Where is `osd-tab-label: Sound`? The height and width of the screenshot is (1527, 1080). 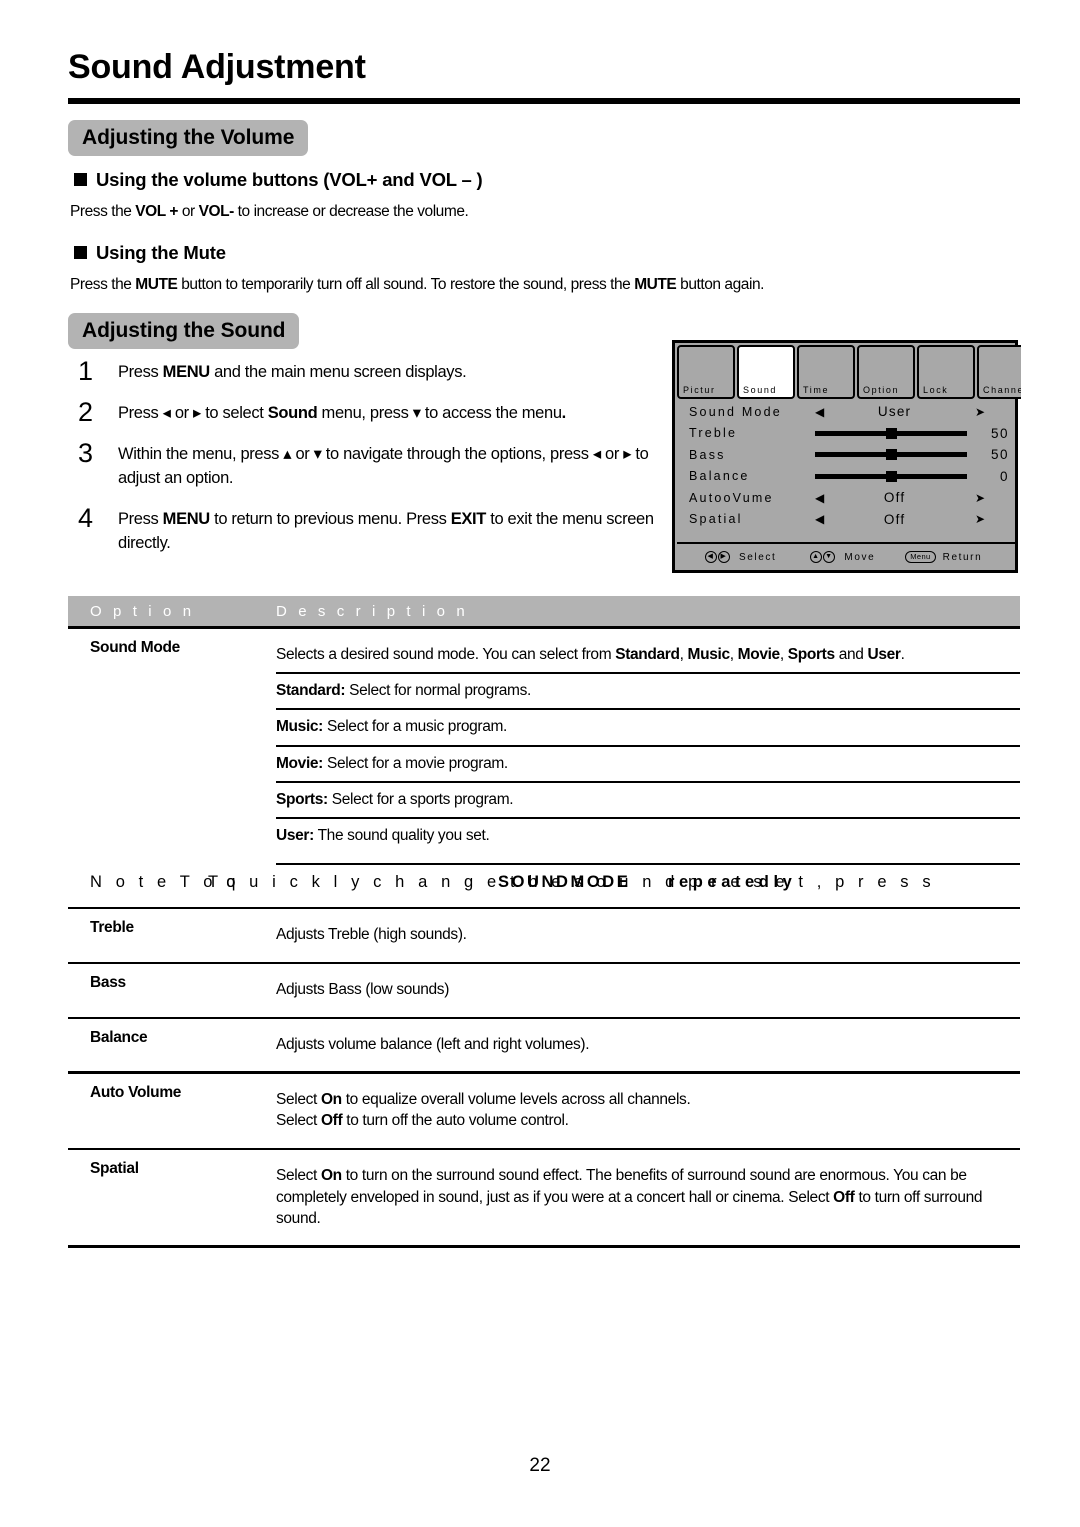
osd-tab-label: Sound is located at coordinates (760, 390).